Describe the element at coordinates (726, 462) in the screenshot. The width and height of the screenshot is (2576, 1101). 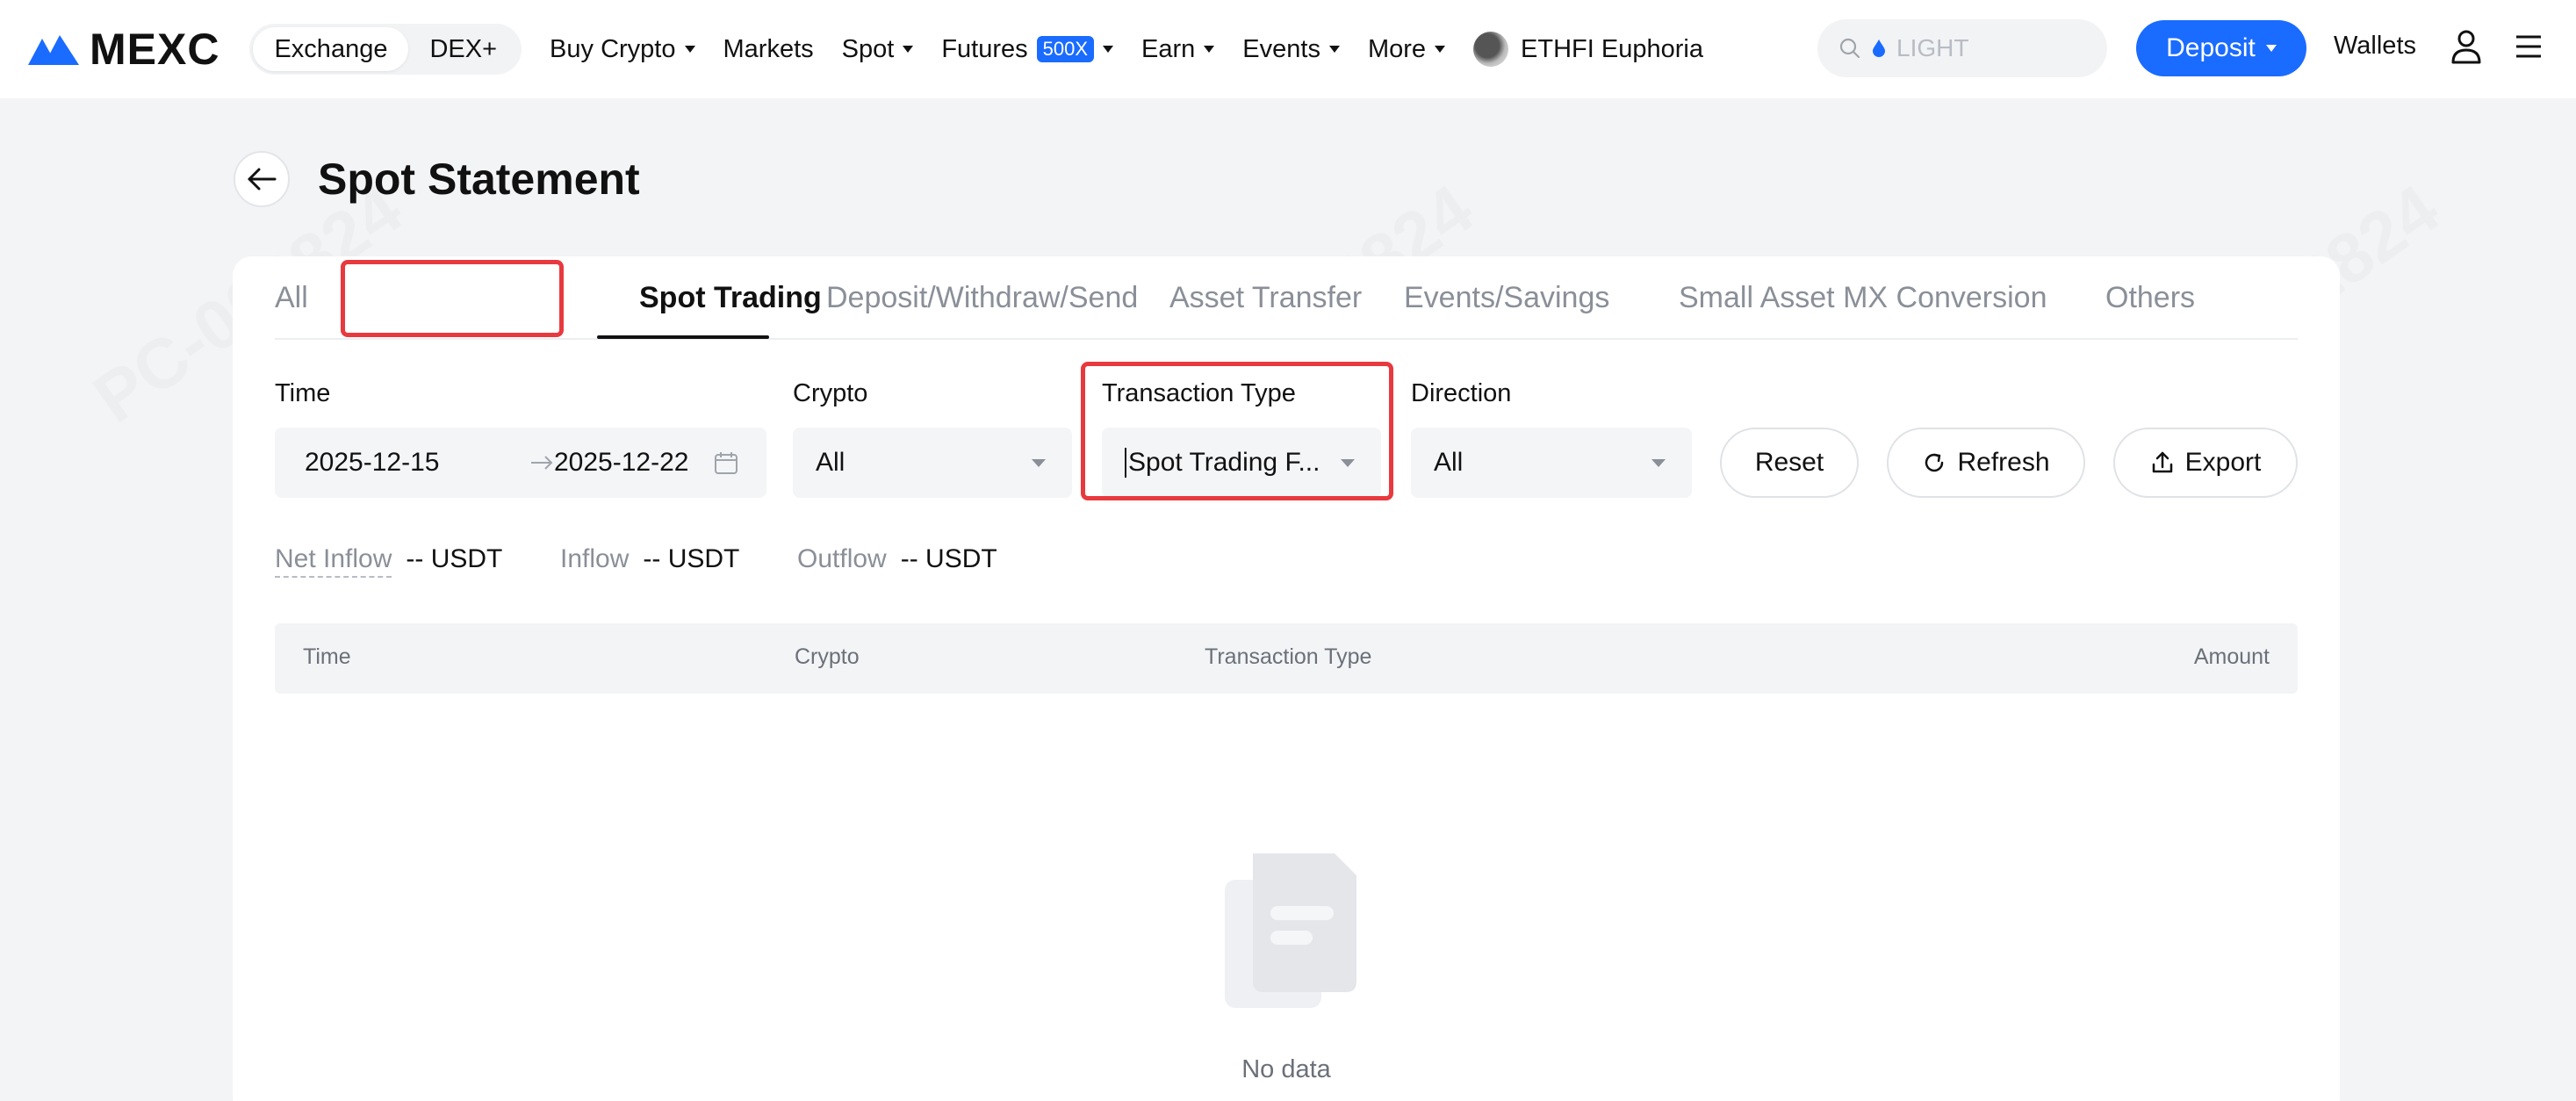
I see `calendar-icon` at that location.